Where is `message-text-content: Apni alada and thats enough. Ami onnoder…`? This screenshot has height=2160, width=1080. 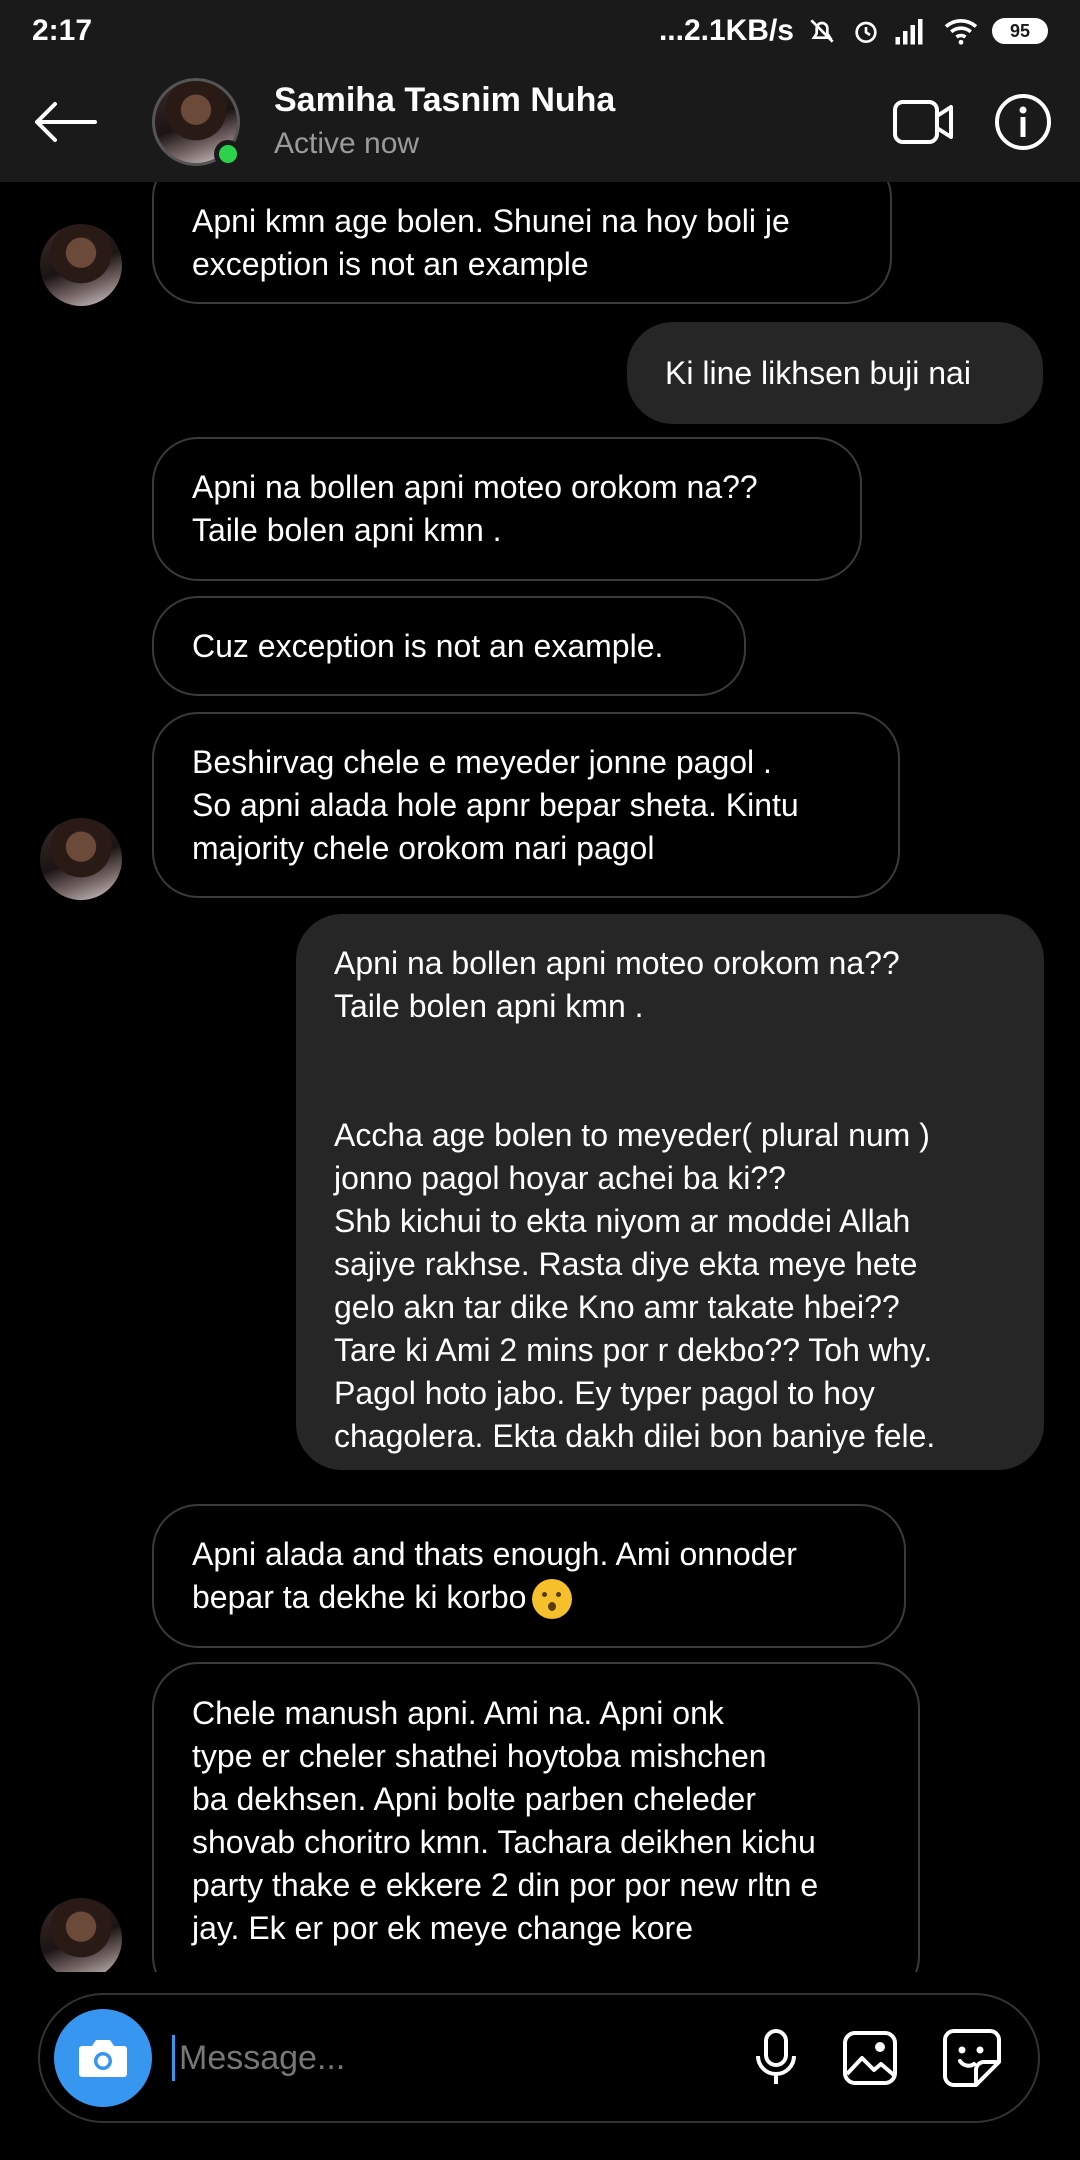
message-text-content: Apni alada and thats enough. Ami onnoder… is located at coordinates (494, 1575).